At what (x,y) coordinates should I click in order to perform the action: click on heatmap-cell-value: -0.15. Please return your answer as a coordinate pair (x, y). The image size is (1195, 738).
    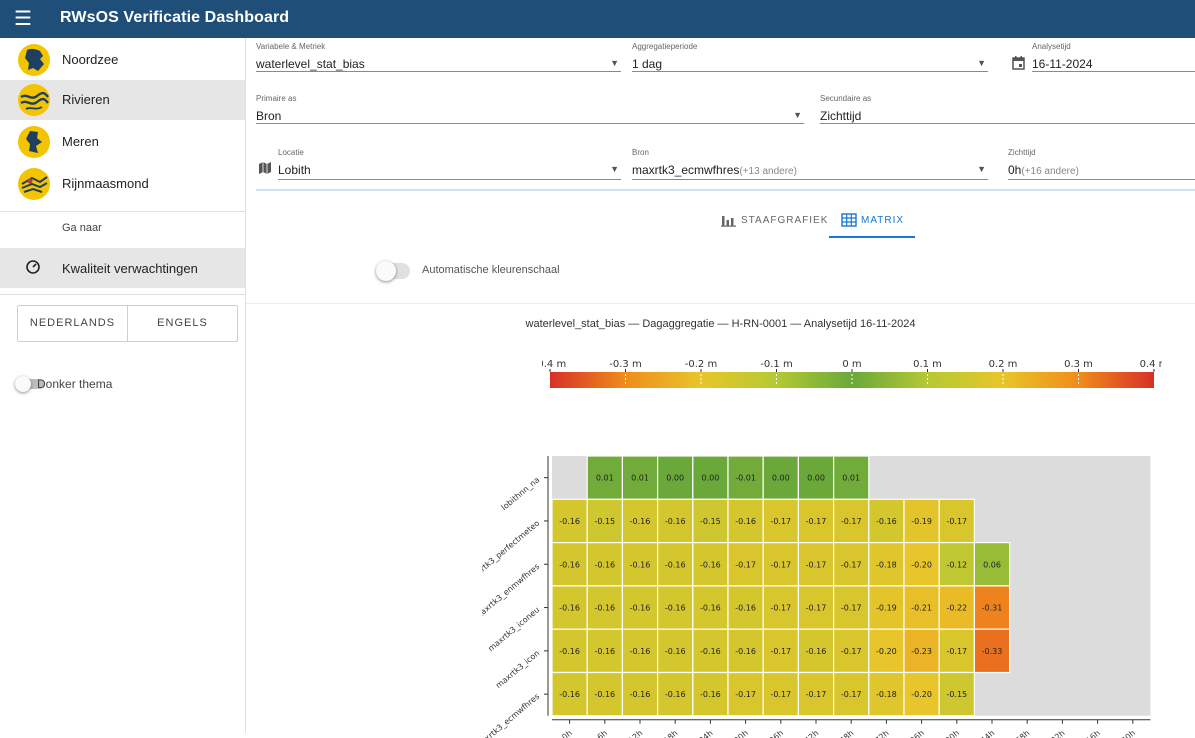
    Looking at the image, I should click on (956, 694).